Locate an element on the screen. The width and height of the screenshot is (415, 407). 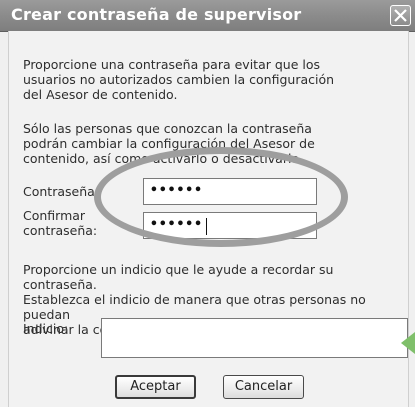
confirm-password-label: Confirmar contraseña: is located at coordinates (60, 223).